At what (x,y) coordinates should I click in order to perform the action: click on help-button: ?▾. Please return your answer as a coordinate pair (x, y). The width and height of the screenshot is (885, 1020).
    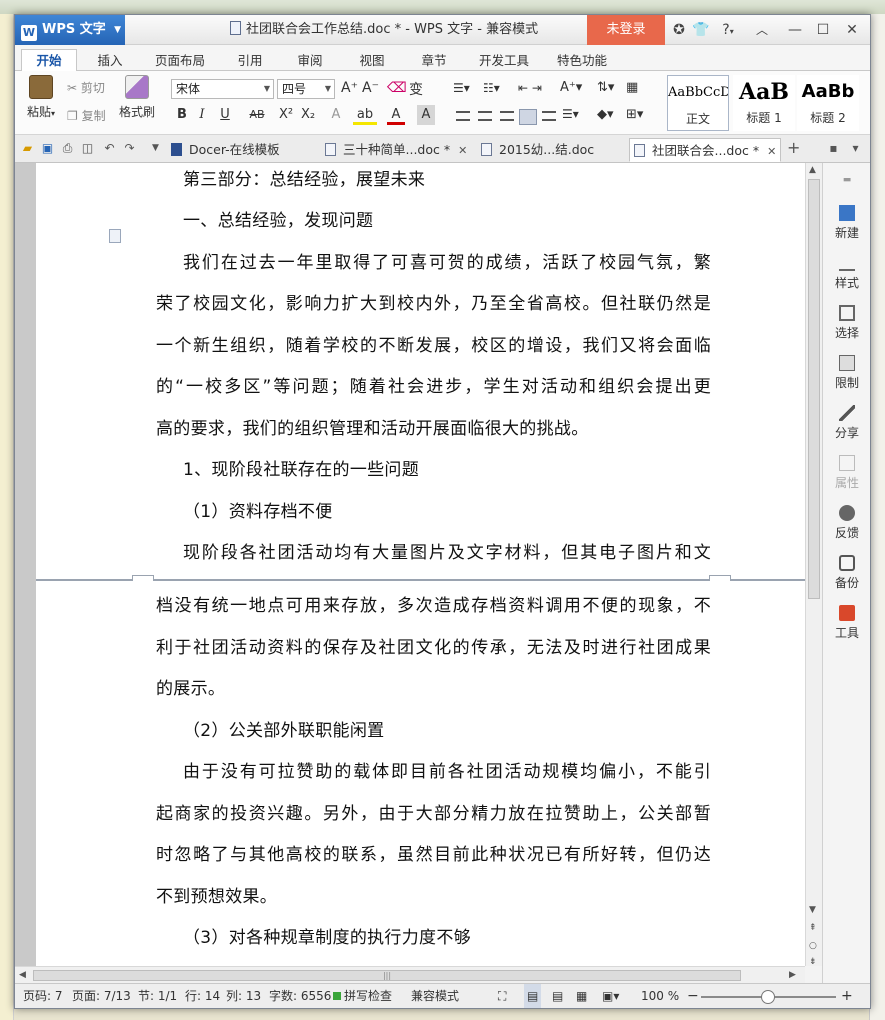
    Looking at the image, I should click on (728, 30).